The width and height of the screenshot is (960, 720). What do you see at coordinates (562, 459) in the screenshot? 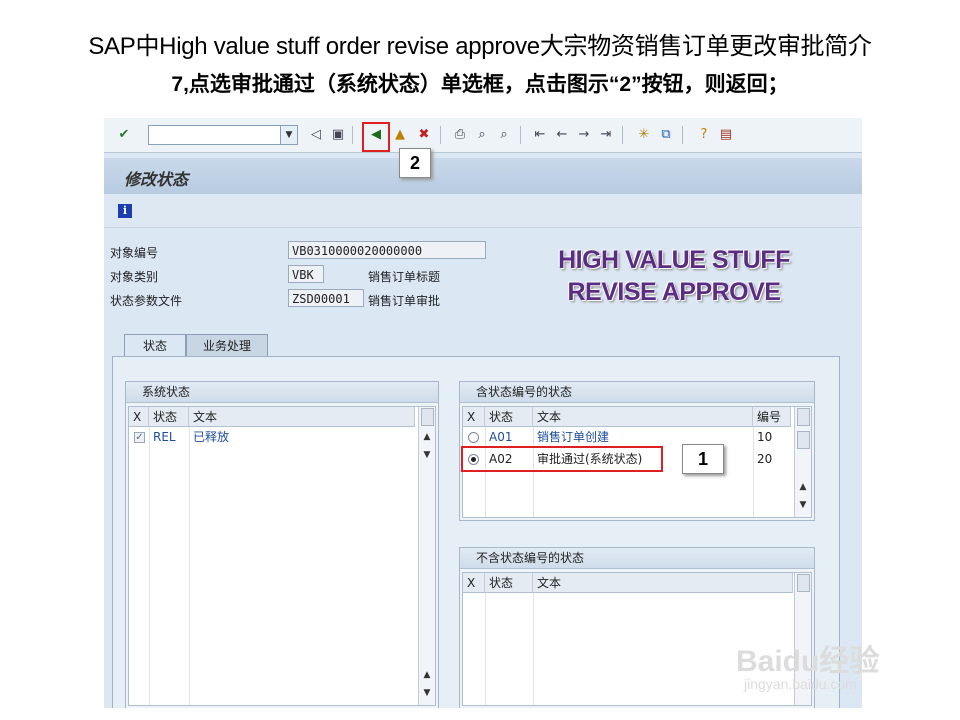
I see `highlight-a02-row` at bounding box center [562, 459].